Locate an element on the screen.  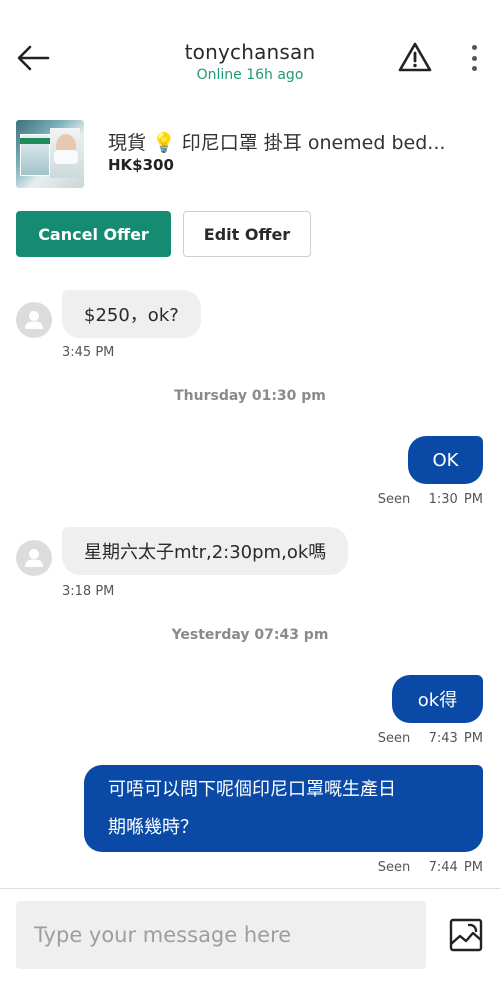
cancel-offer-button: Cancel Offer is located at coordinates (93, 234).